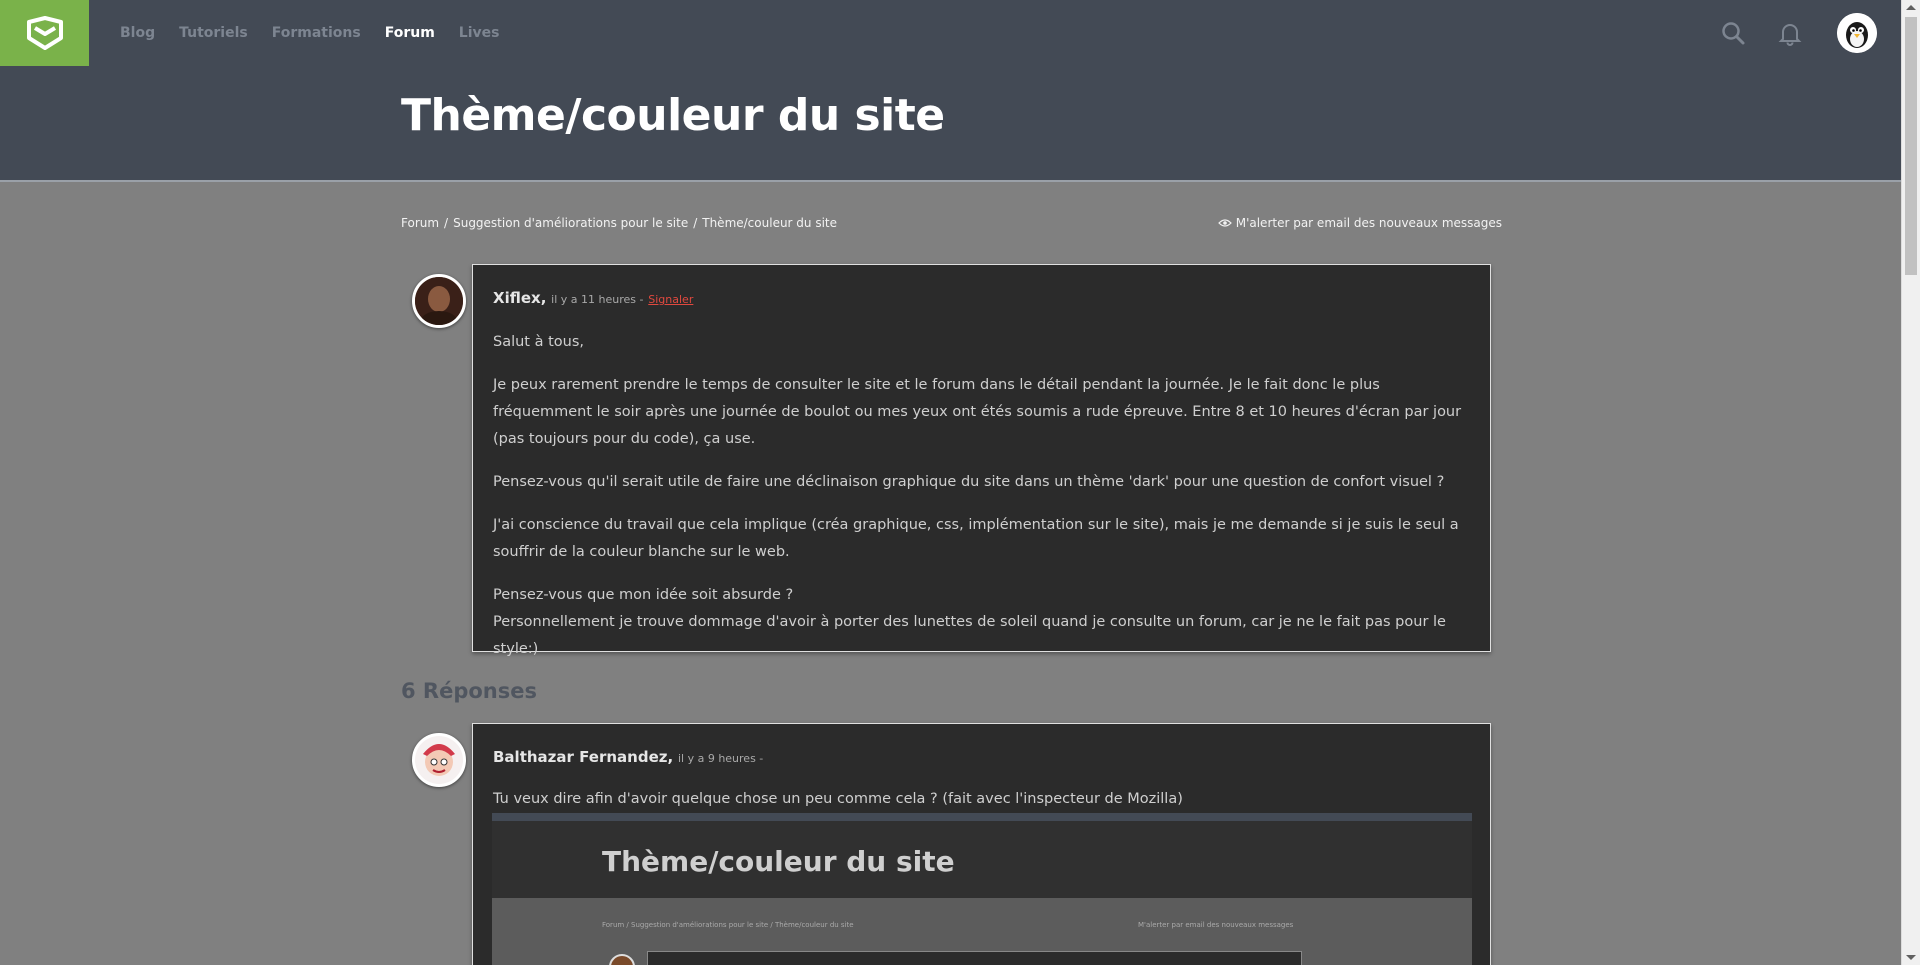  What do you see at coordinates (950, 124) in the screenshot?
I see `page-header: Thème/couleur du site` at bounding box center [950, 124].